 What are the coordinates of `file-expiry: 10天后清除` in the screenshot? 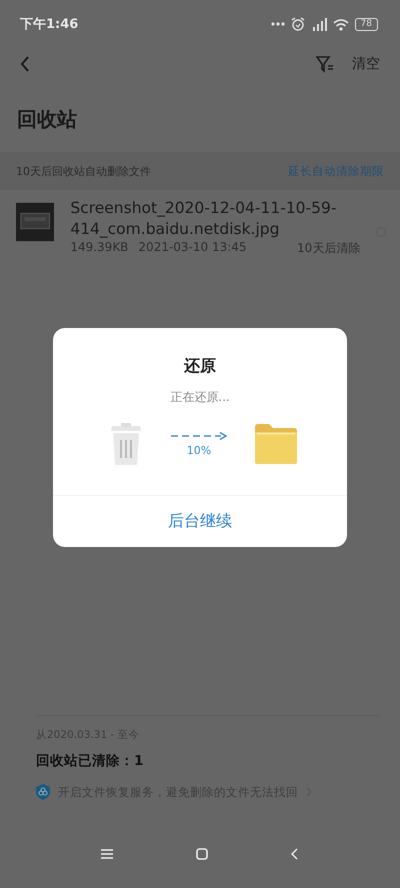 It's located at (328, 248).